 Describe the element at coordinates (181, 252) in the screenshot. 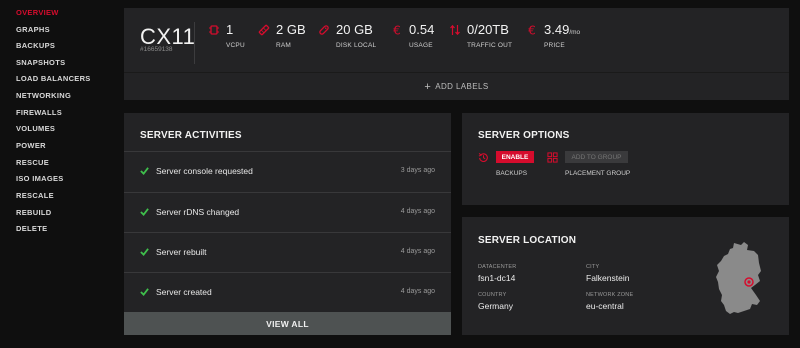

I see `activity-text: Server rebuilt` at that location.